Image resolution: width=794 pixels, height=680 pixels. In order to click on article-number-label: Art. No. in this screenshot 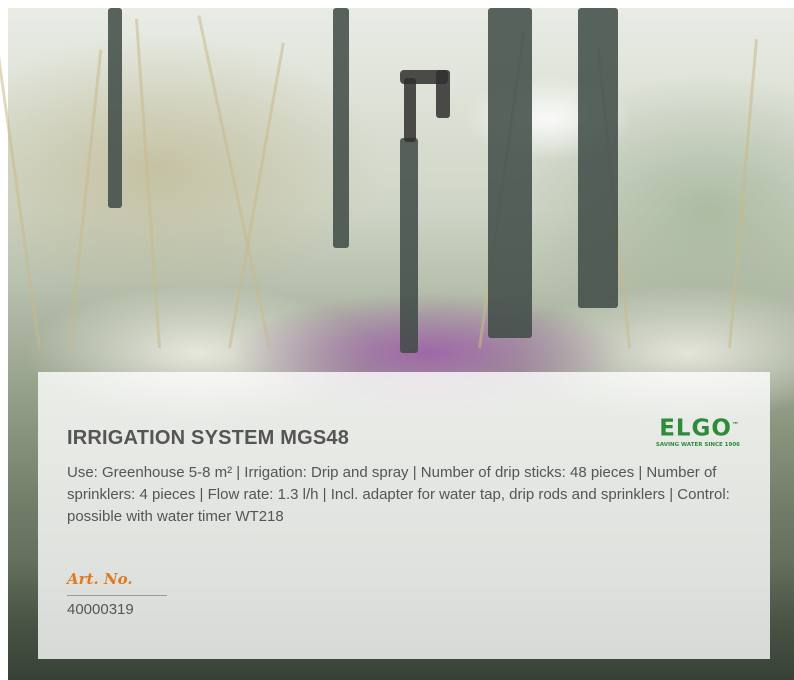, I will do `click(100, 579)`.